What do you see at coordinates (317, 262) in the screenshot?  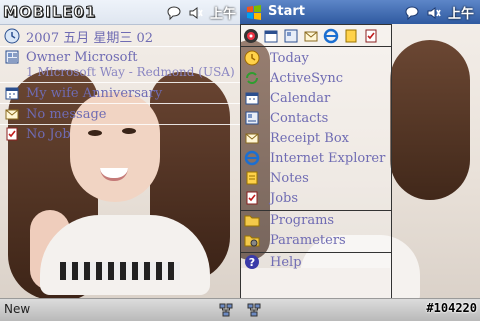 I see `menu-item-help: ? Help` at bounding box center [317, 262].